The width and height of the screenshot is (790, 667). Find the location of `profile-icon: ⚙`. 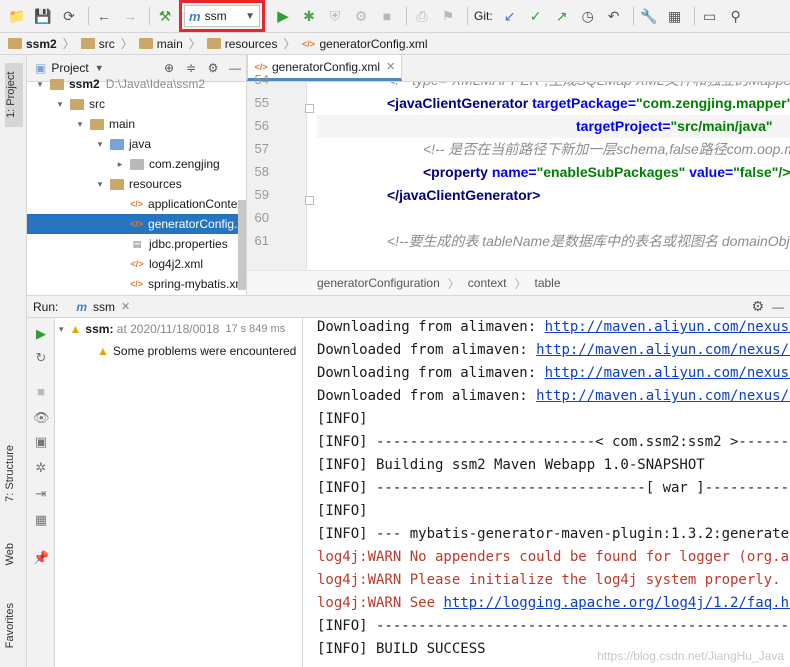

profile-icon: ⚙ is located at coordinates (361, 16).